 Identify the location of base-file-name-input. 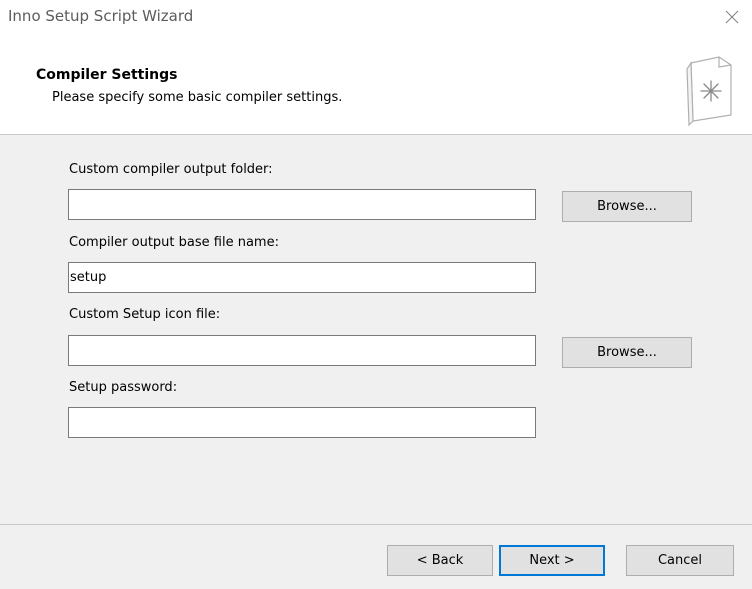
(302, 277).